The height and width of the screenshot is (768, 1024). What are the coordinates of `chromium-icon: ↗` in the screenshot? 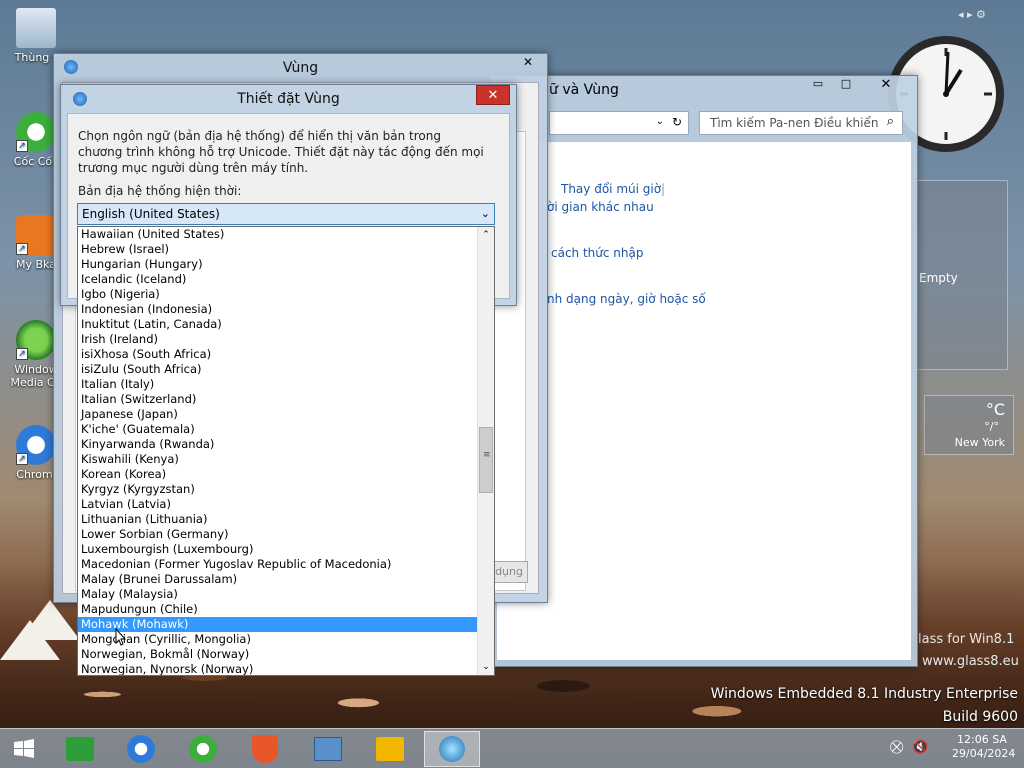 It's located at (36, 445).